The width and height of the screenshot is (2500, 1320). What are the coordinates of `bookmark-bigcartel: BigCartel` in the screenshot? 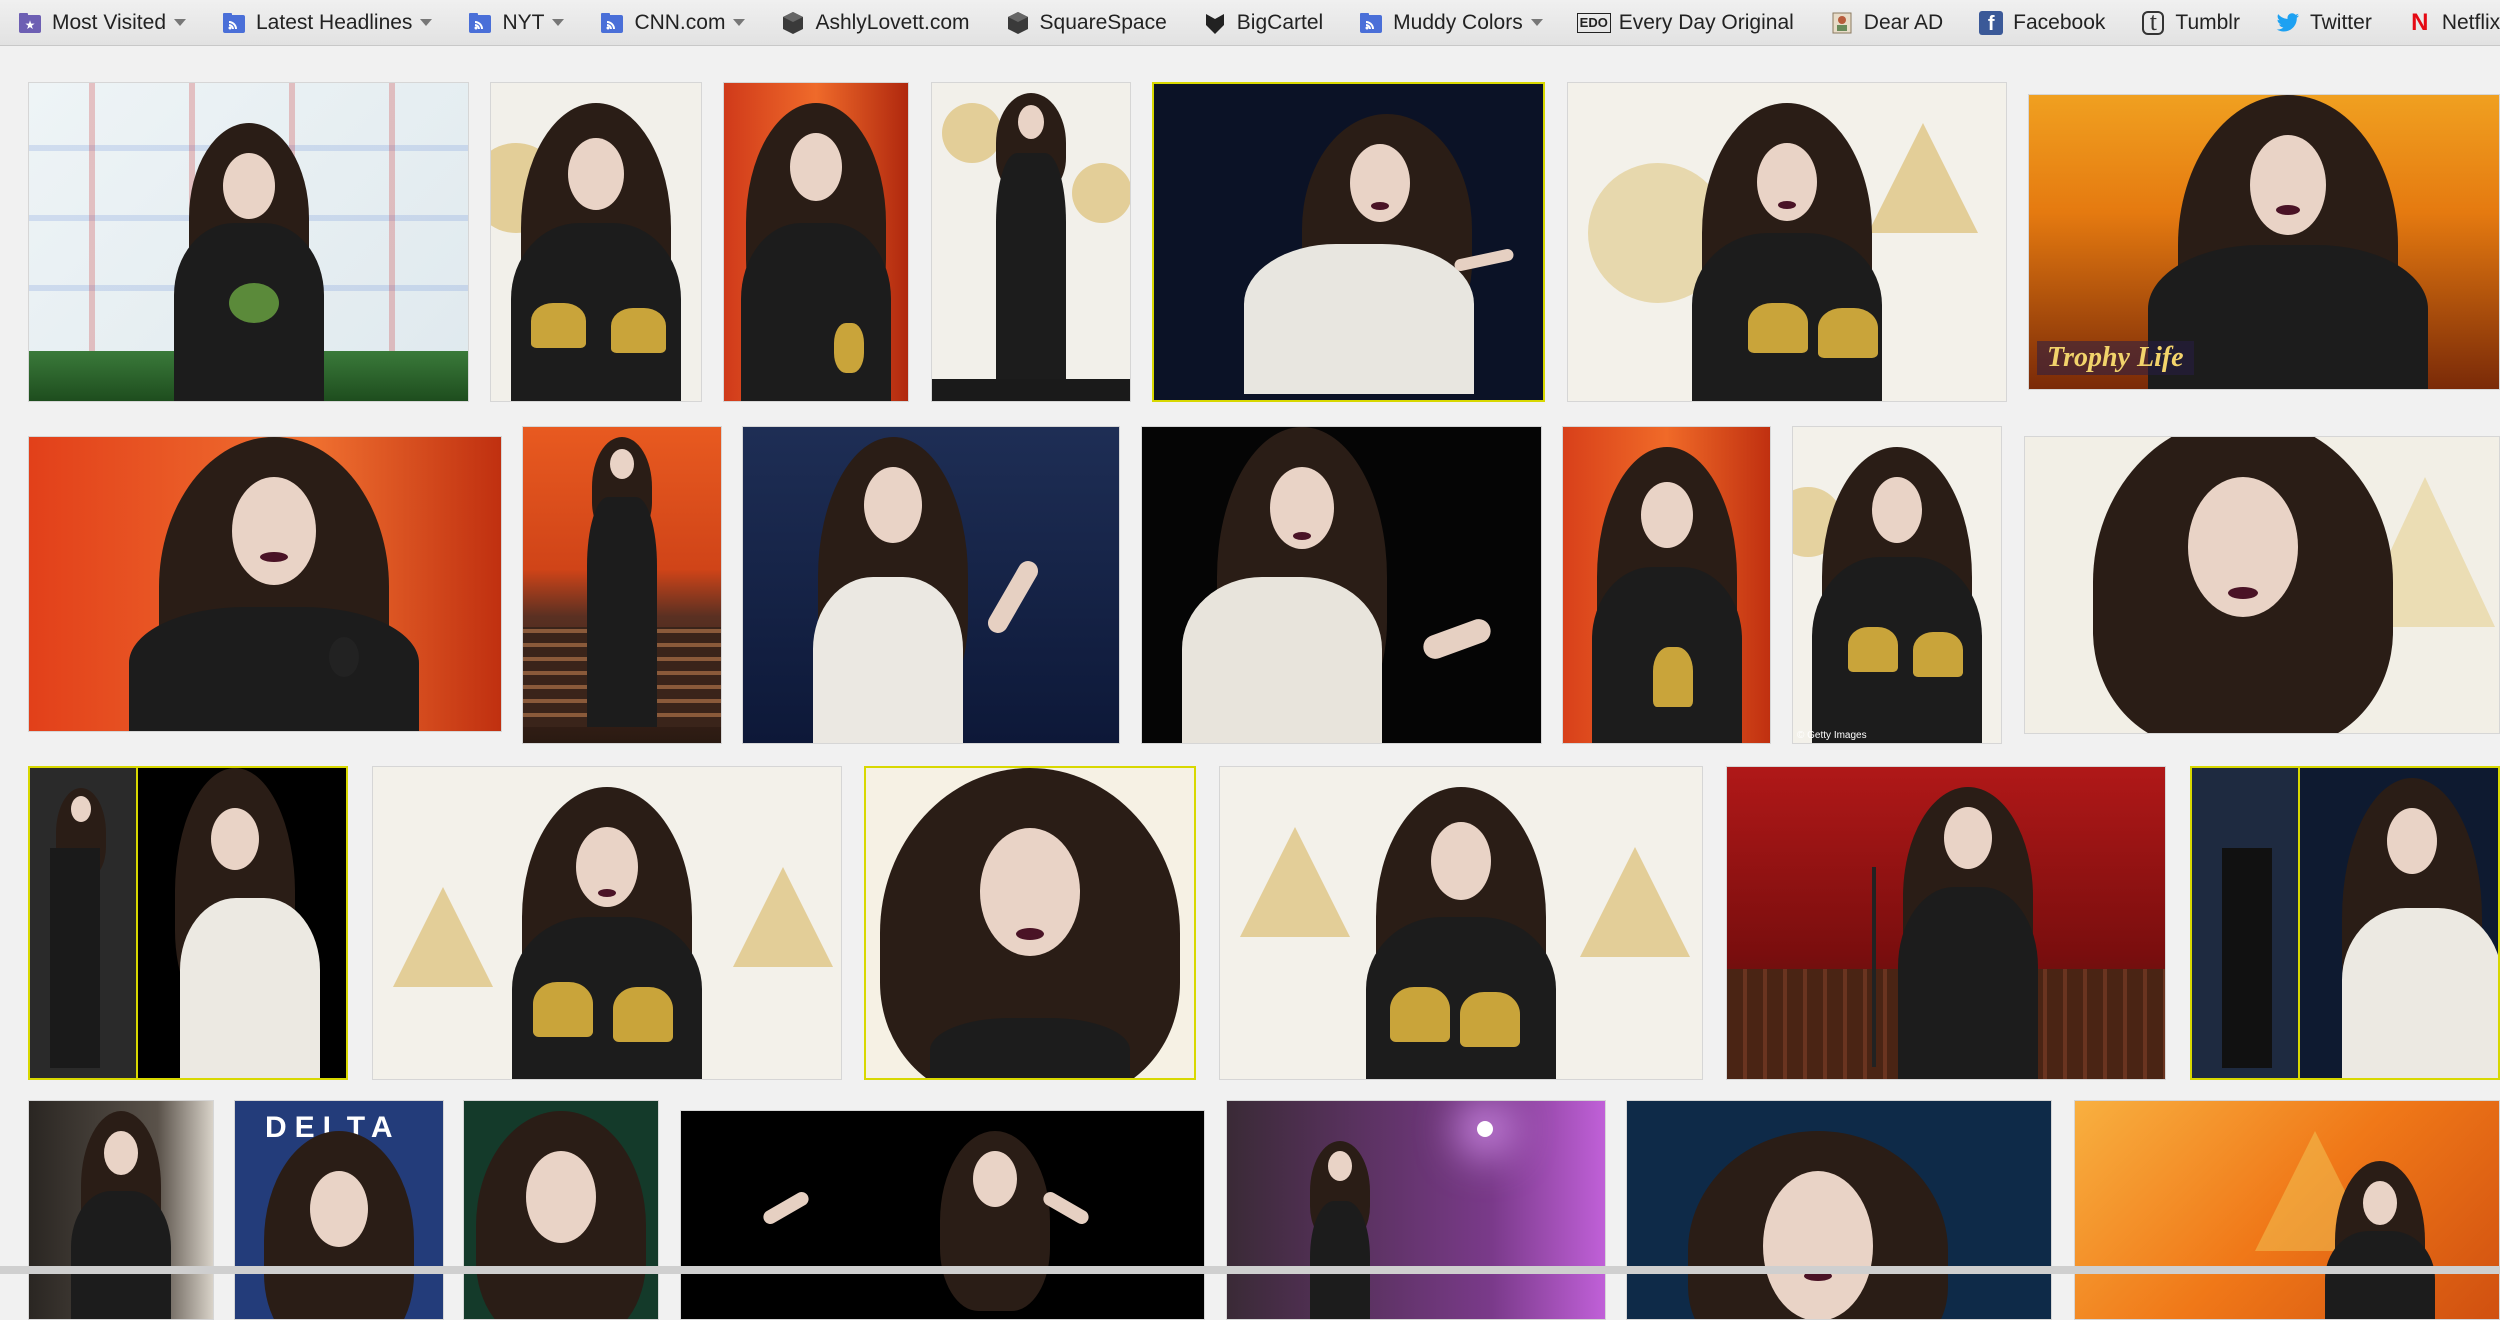 It's located at (1263, 22).